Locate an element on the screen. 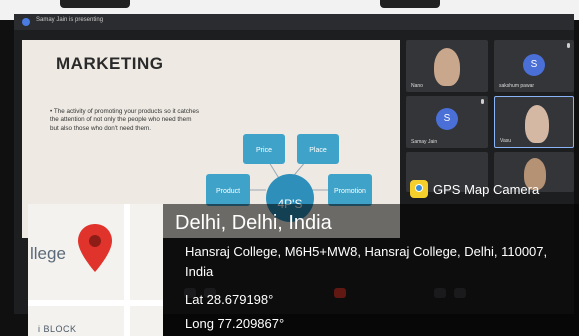 The image size is (579, 336). participant-tile: Vasu is located at coordinates (534, 122).